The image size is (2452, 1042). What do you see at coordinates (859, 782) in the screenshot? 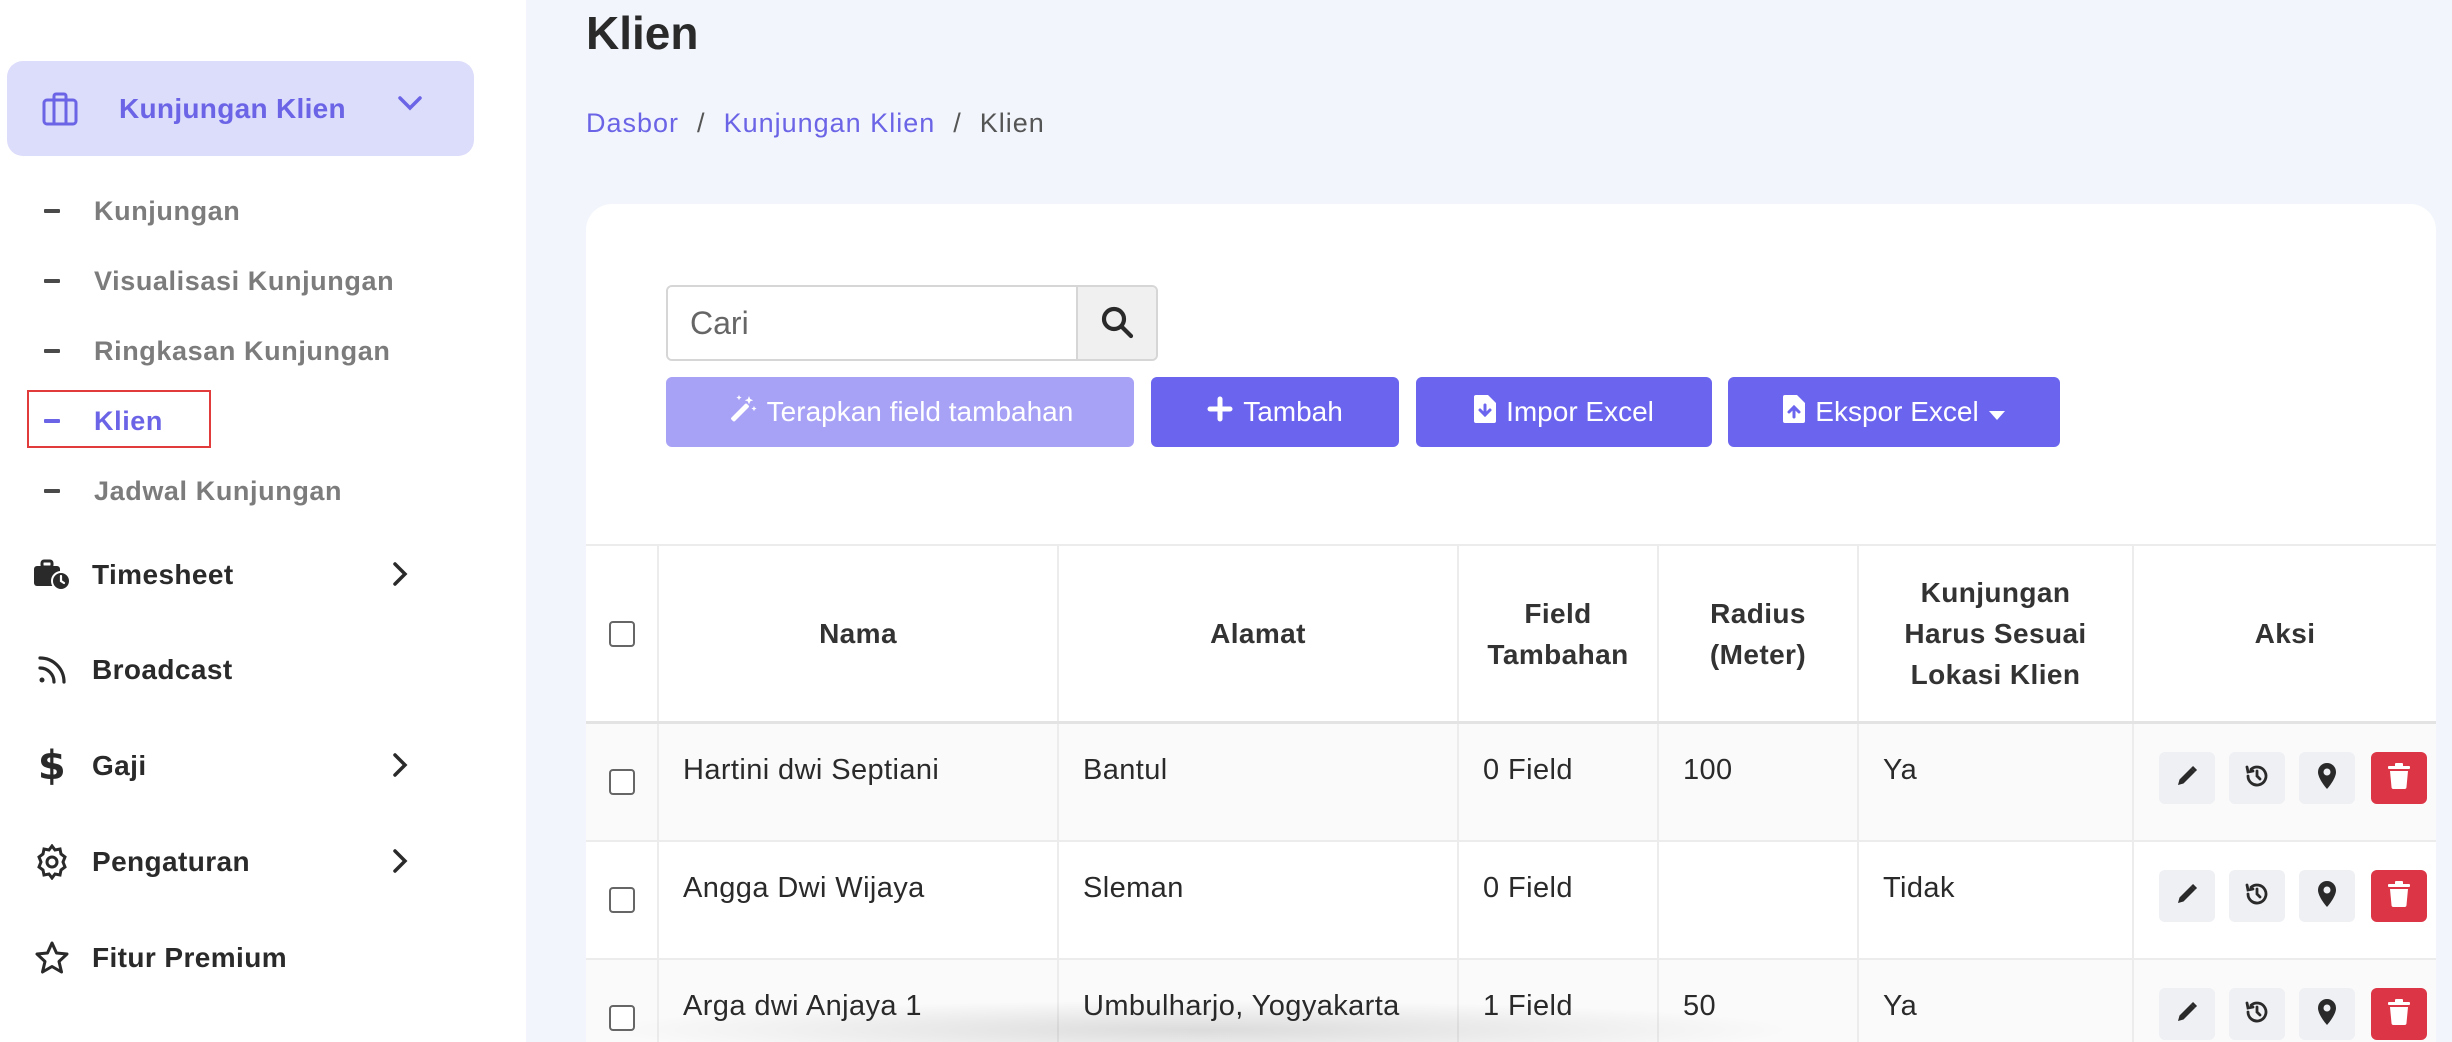
I see `cell-nama: Hartini dwi Septiani` at bounding box center [859, 782].